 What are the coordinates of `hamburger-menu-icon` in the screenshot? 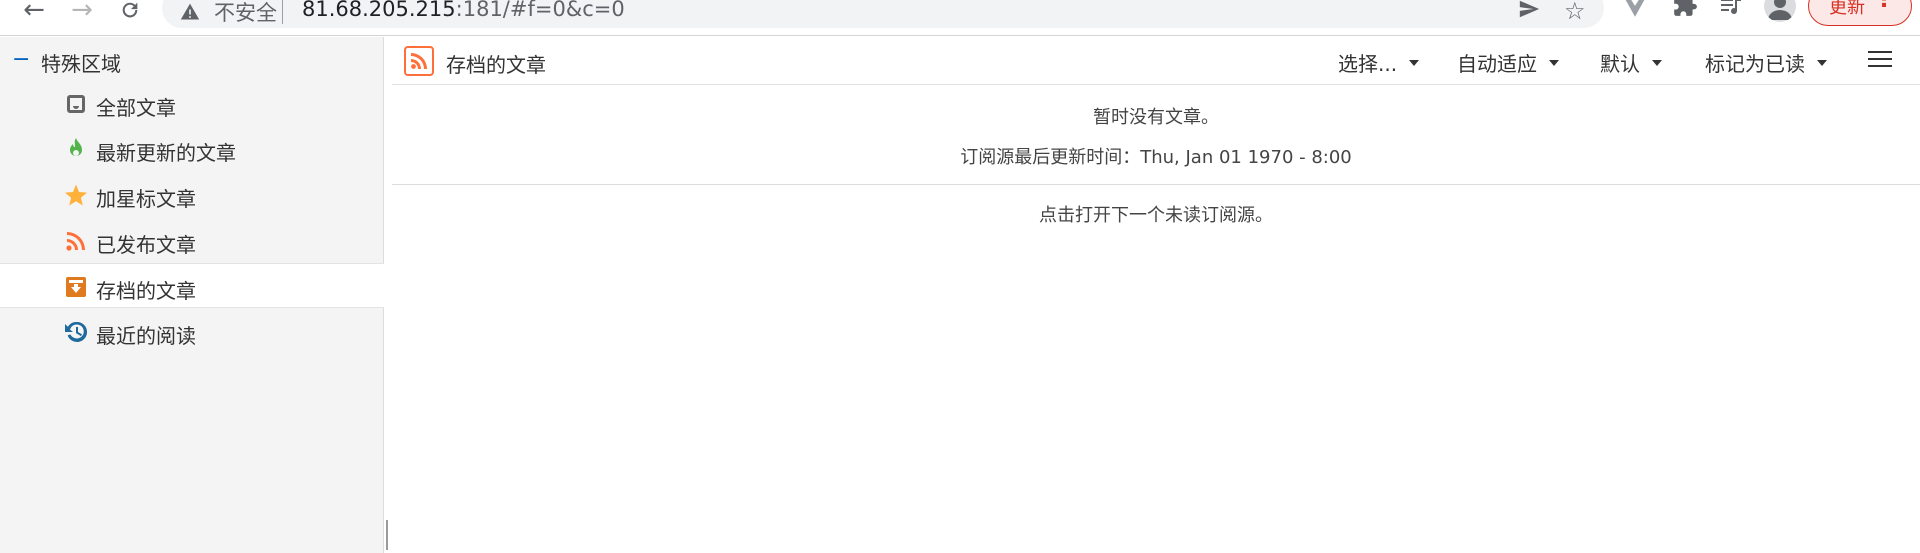 It's located at (1880, 61).